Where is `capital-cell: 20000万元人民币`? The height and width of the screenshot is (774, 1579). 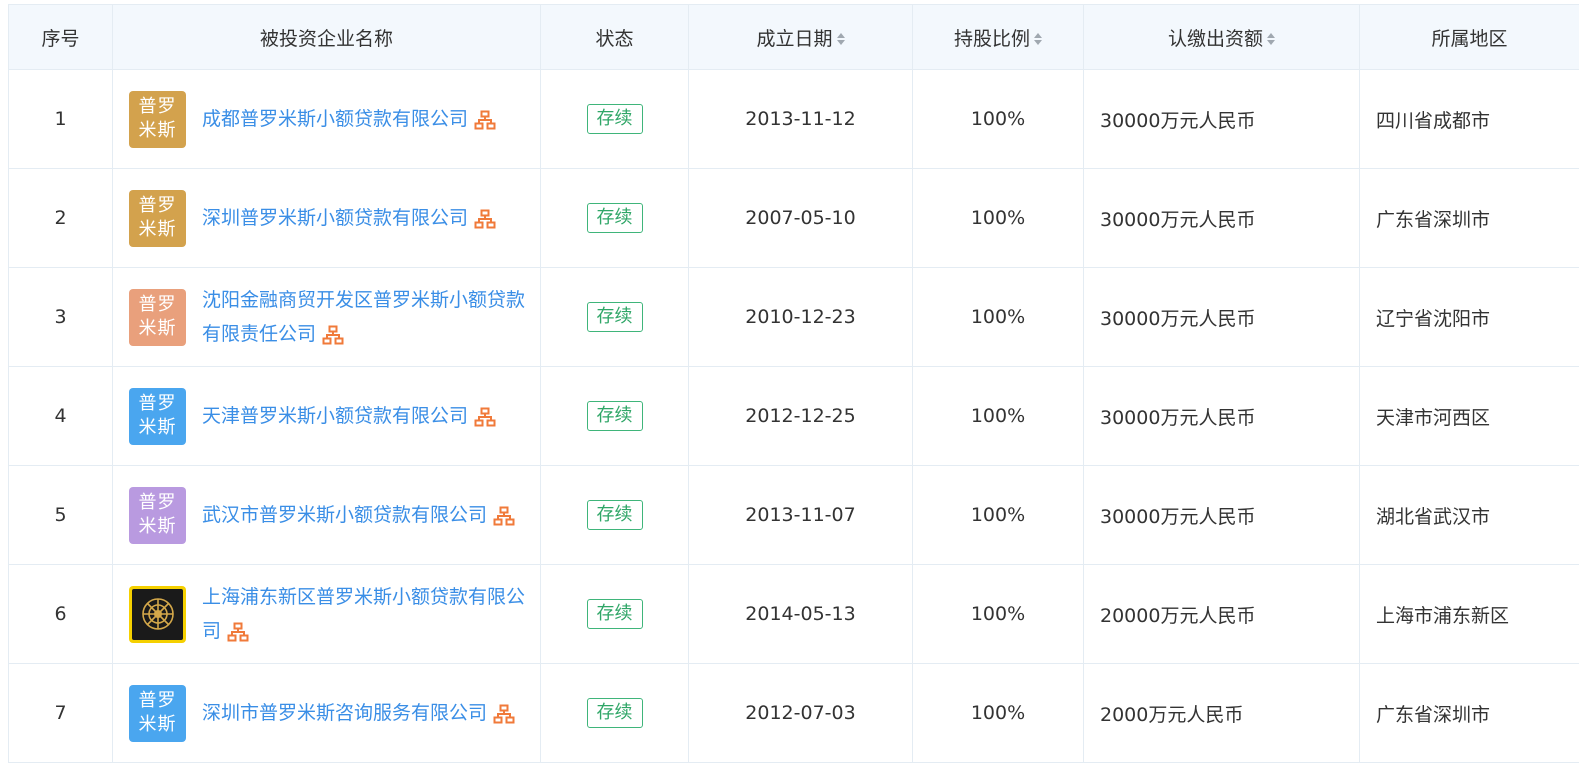 capital-cell: 20000万元人民币 is located at coordinates (1222, 614).